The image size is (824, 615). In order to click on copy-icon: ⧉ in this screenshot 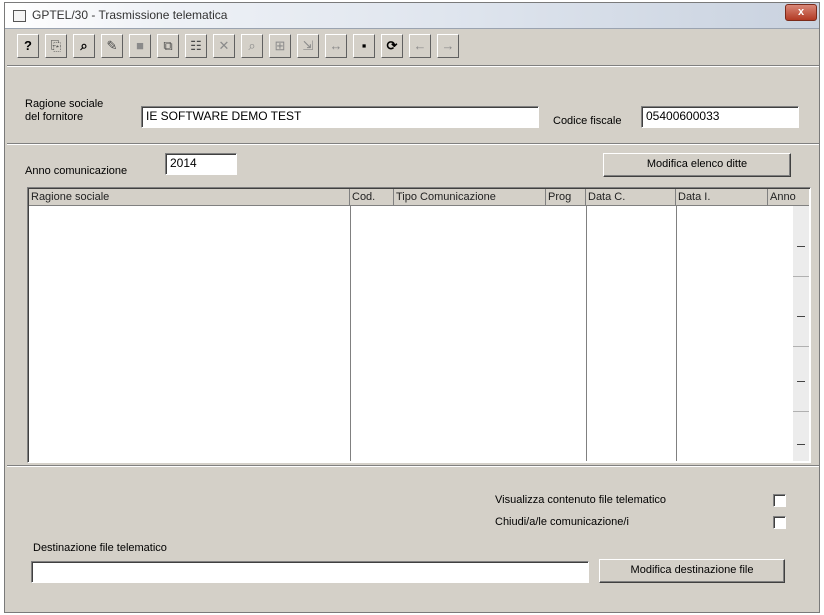, I will do `click(168, 46)`.